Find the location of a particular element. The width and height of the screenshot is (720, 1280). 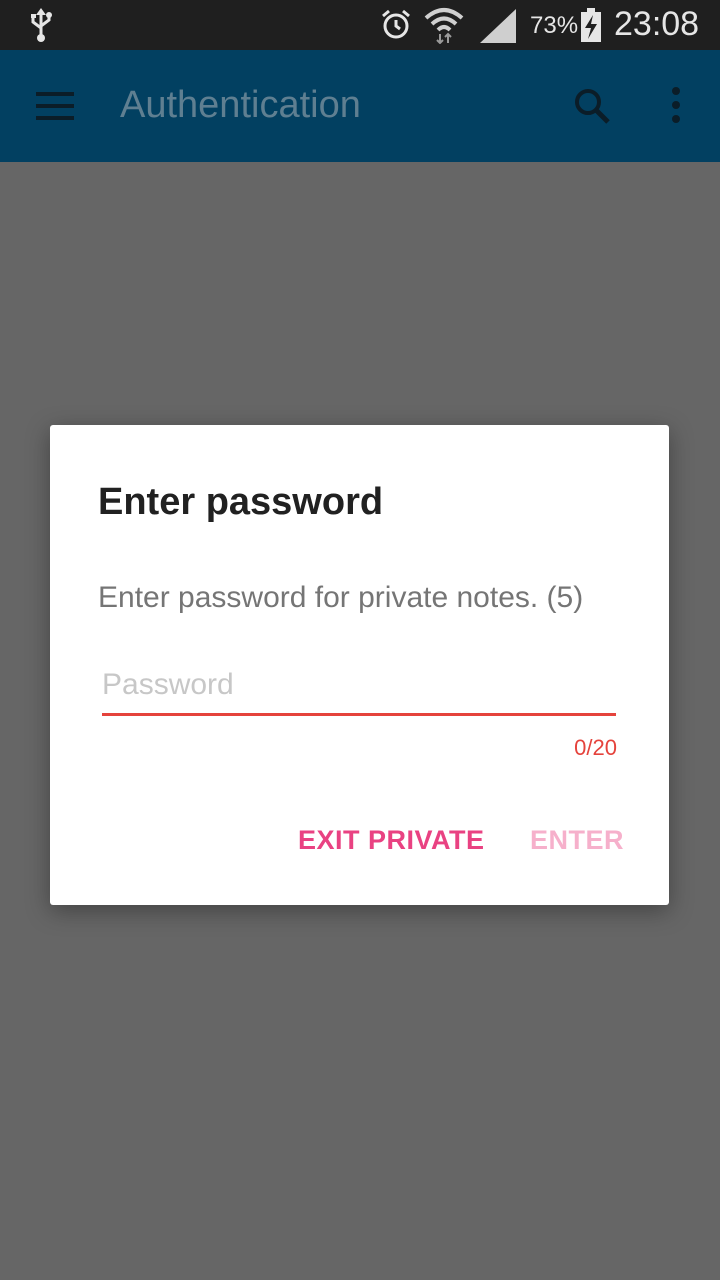

status-bar: 73% 23:08 is located at coordinates (360, 25).